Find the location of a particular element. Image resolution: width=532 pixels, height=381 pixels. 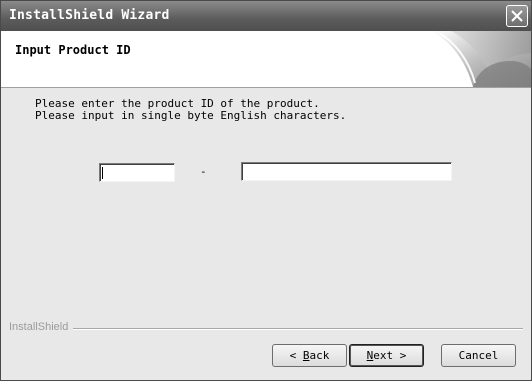

back-mnemonic: B is located at coordinates (306, 355).